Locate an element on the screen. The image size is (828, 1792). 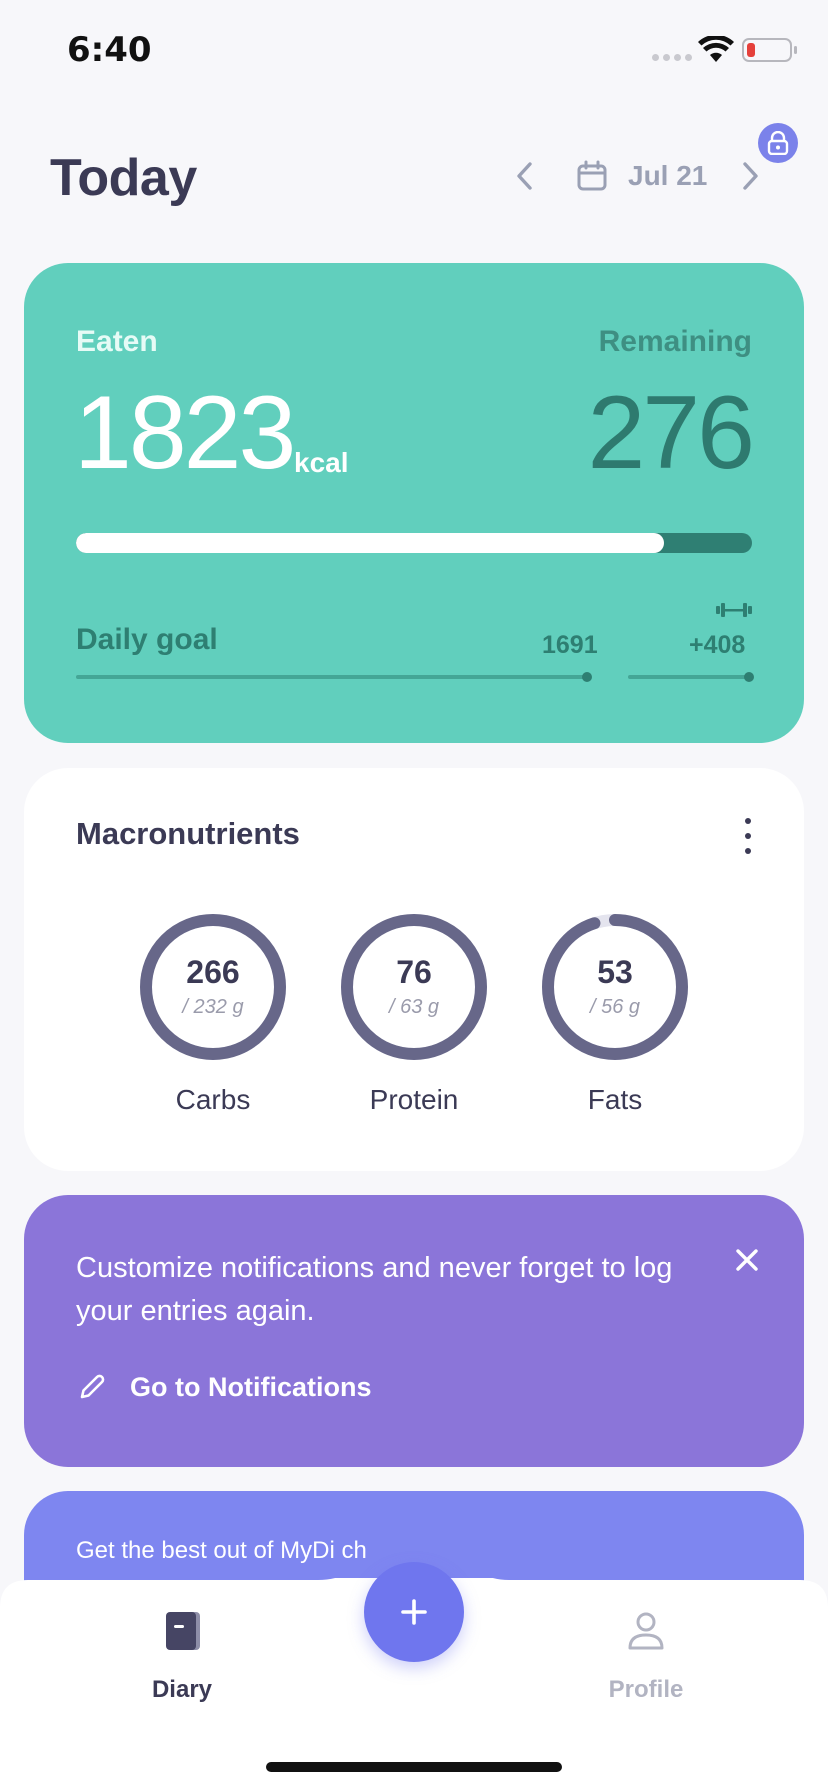
go-to-notifications-link: Go to Notifications is located at coordinates (223, 1387).